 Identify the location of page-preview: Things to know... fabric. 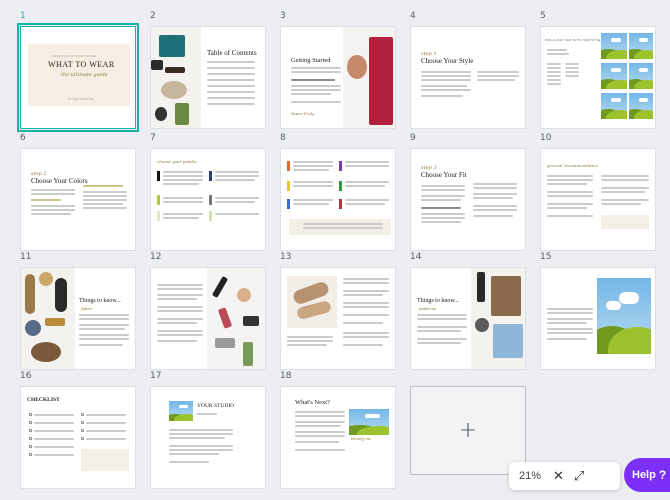
(78, 318).